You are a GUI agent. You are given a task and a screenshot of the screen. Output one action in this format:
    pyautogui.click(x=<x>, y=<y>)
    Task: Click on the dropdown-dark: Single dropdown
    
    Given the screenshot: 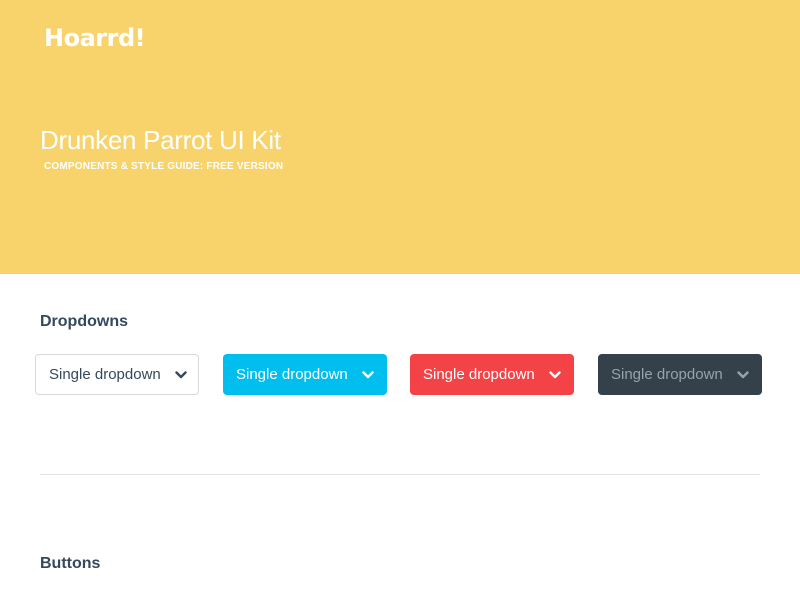 What is the action you would take?
    pyautogui.click(x=680, y=374)
    